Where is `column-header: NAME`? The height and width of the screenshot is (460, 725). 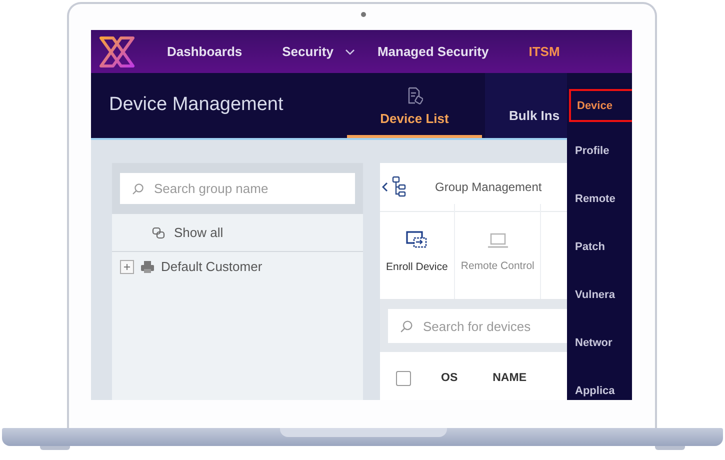
column-header: NAME is located at coordinates (509, 378).